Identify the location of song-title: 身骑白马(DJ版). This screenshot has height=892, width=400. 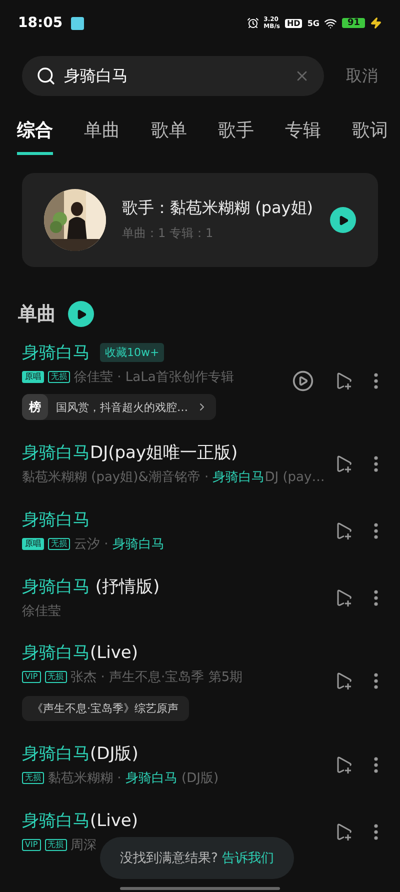
(80, 753).